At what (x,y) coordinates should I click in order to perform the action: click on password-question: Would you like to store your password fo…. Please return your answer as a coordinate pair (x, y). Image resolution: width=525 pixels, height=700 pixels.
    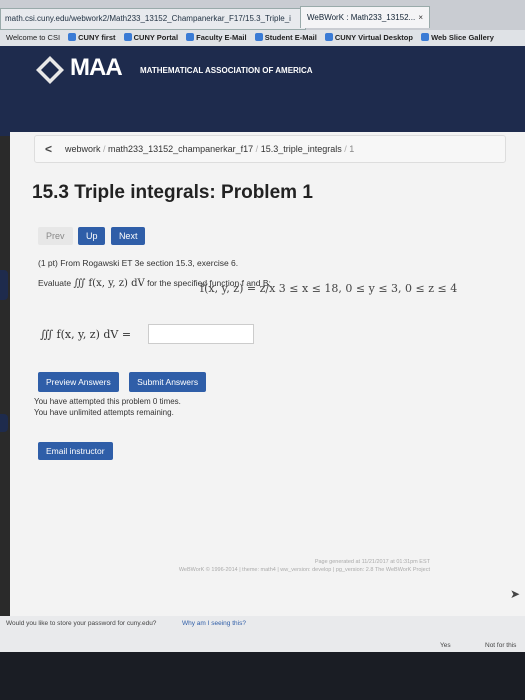
    Looking at the image, I should click on (81, 623).